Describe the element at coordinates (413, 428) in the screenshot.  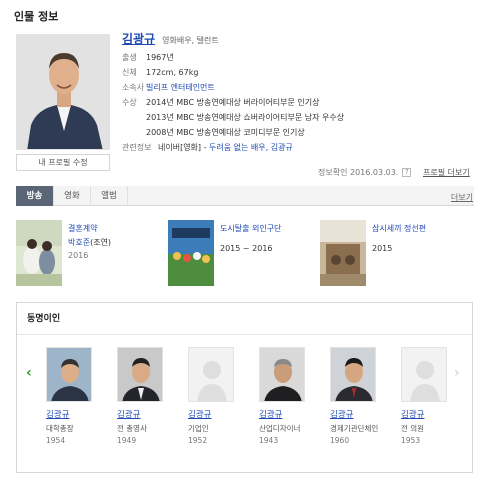
I see `person-job: 전 의원` at that location.